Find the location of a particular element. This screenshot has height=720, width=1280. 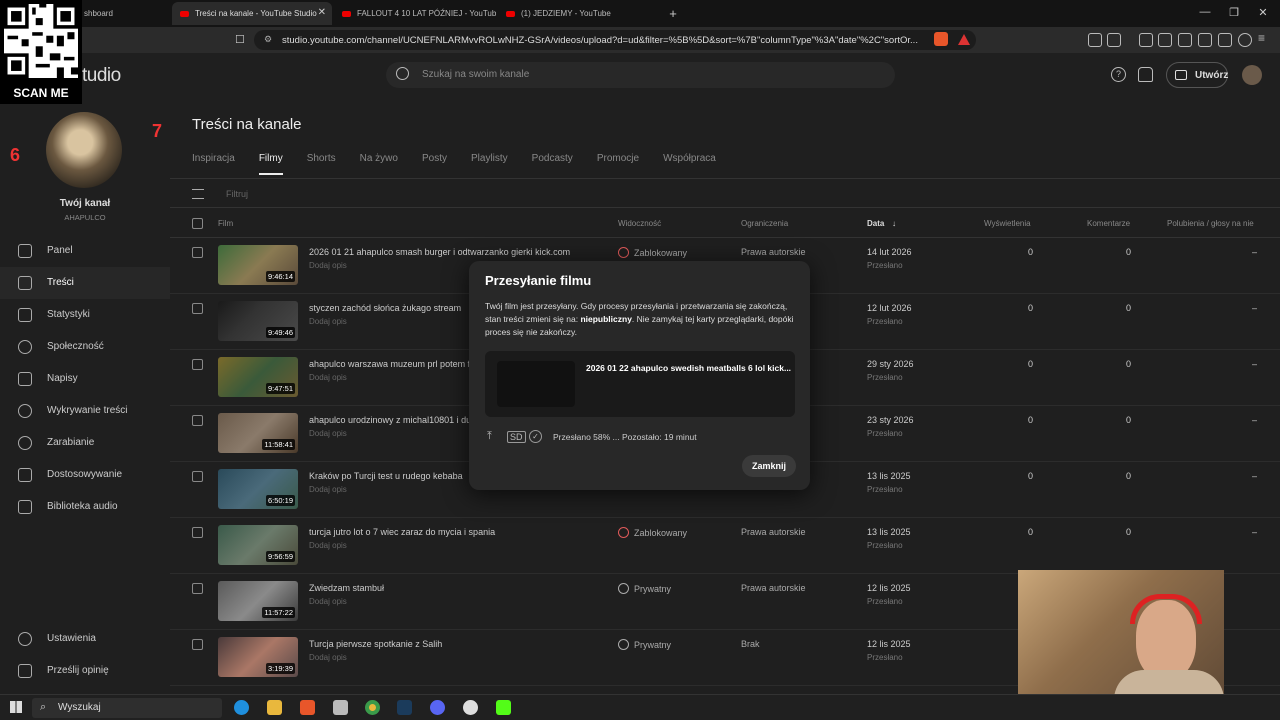

sidebar-item-content: Treści is located at coordinates (85, 283).